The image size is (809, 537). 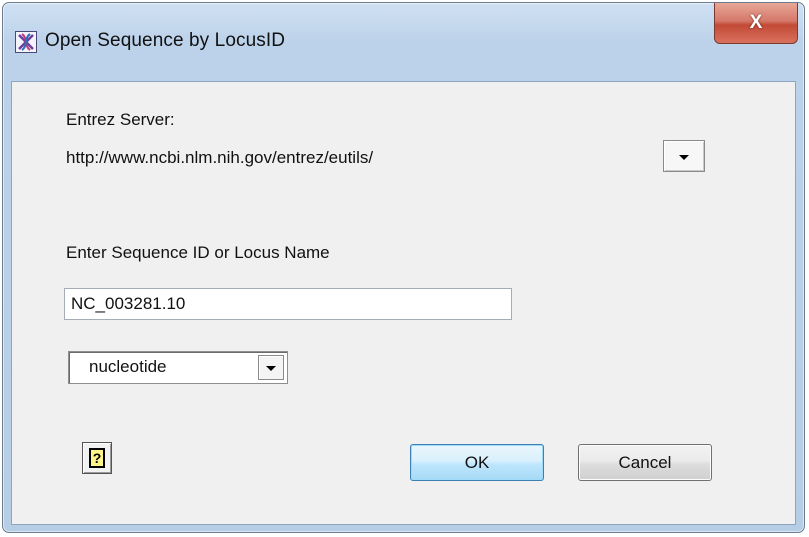 What do you see at coordinates (128, 366) in the screenshot?
I see `database-selected-value: nucleotide` at bounding box center [128, 366].